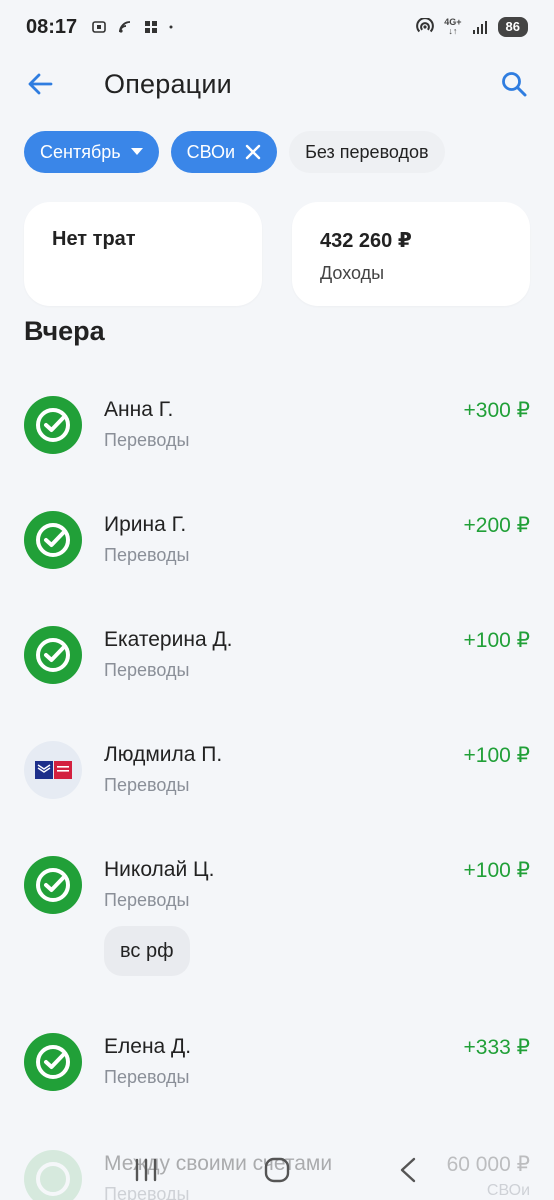  Describe the element at coordinates (136, 152) in the screenshot. I see `caret-down-icon` at that location.